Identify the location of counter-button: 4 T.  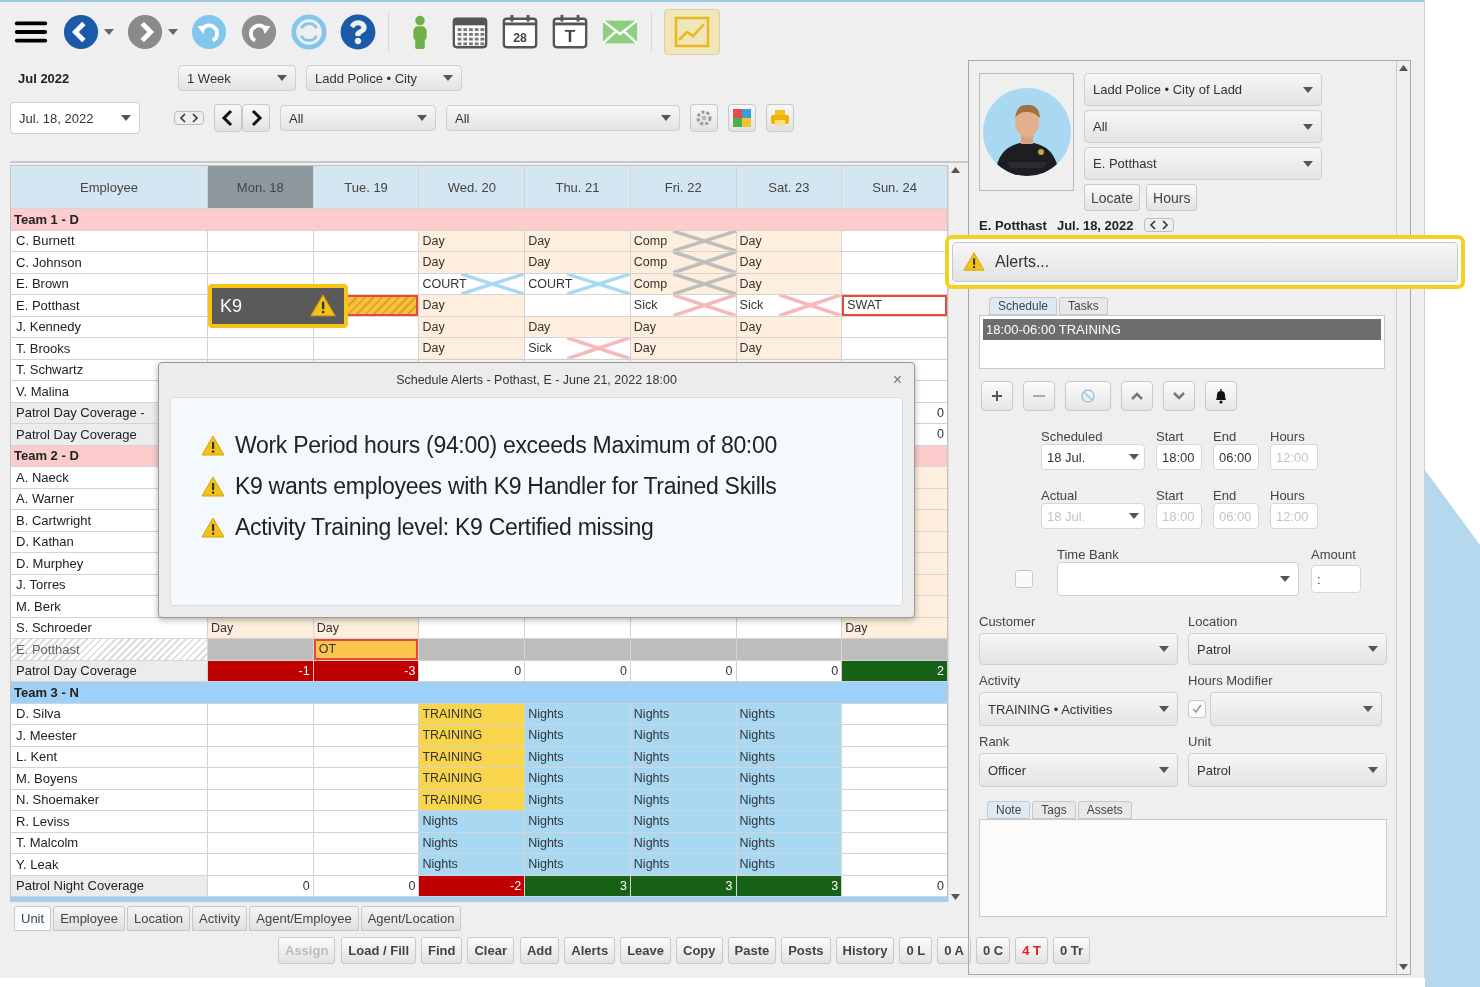
(1031, 950).